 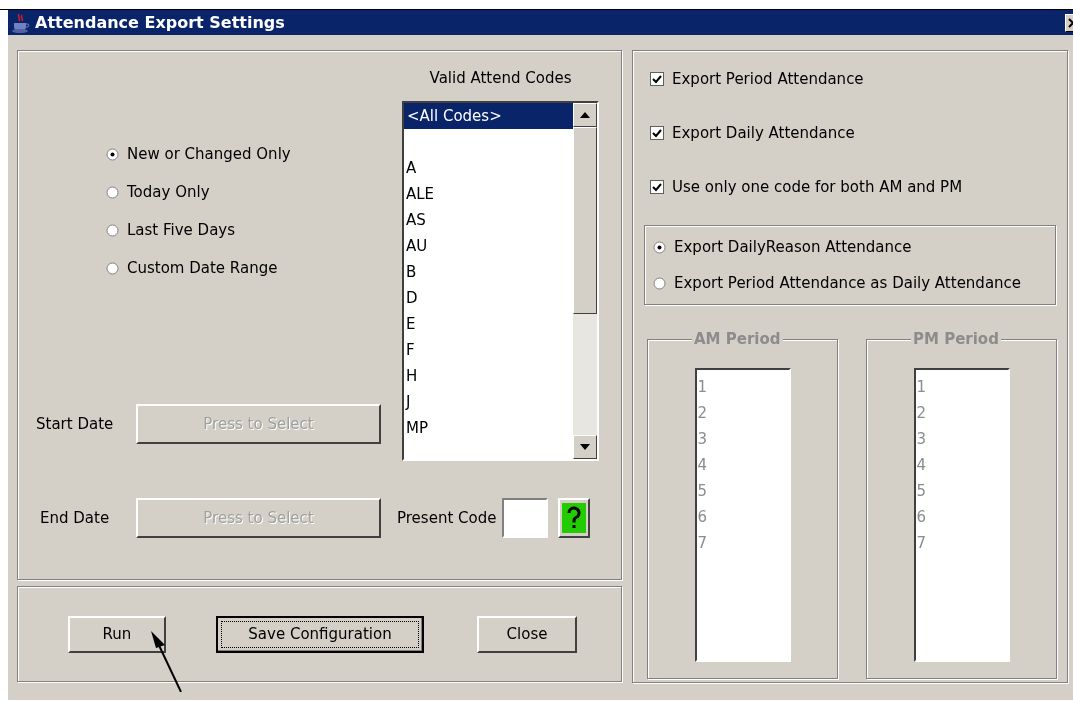 I want to click on code-list-item: D, so click(x=488, y=298).